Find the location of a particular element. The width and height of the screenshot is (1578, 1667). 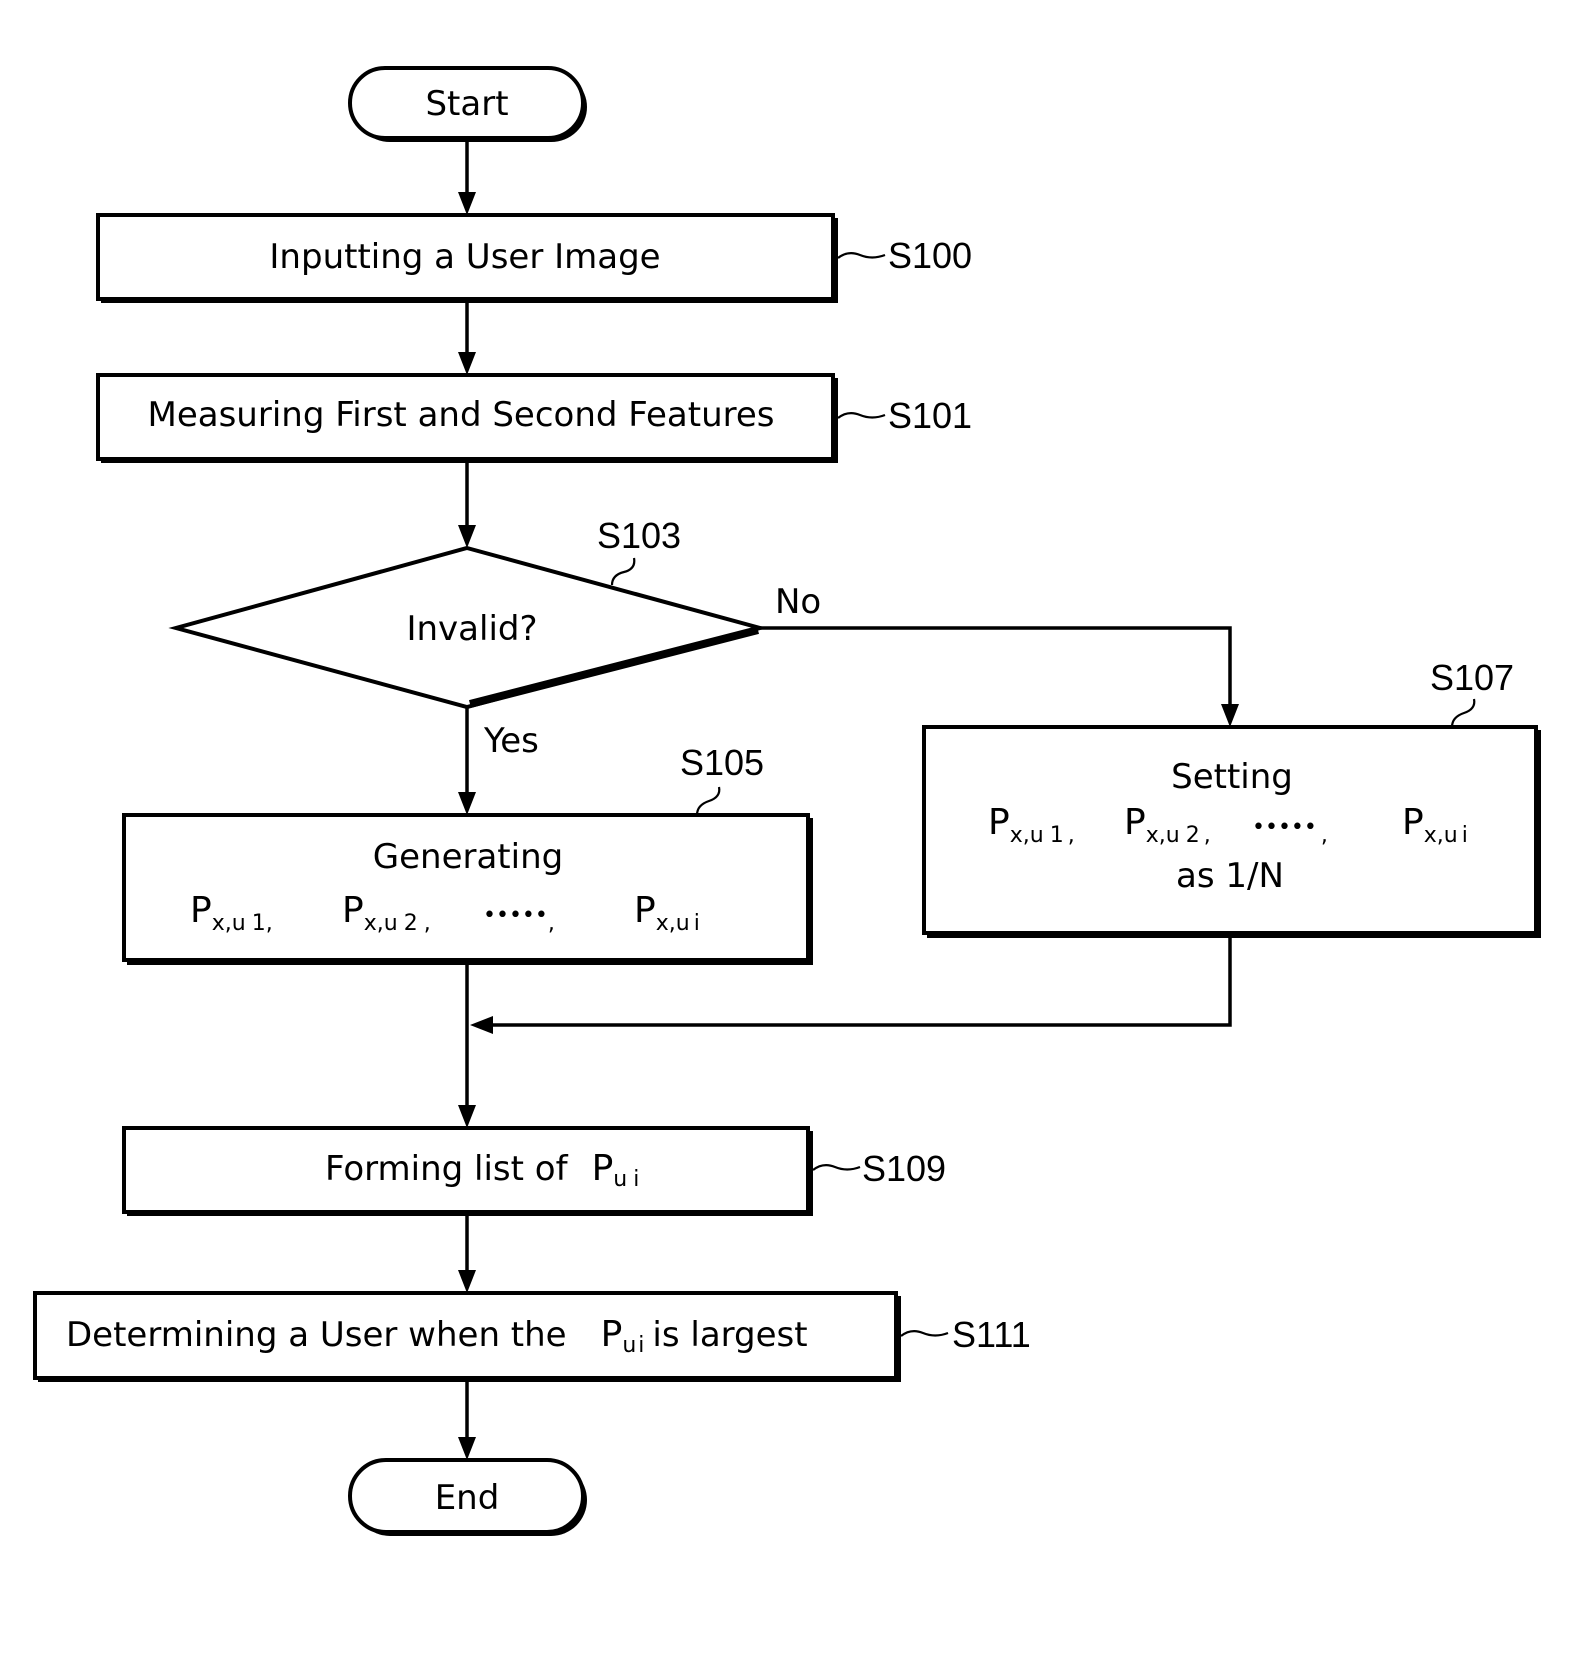

s105-term-1-sep: , is located at coordinates (269, 923).